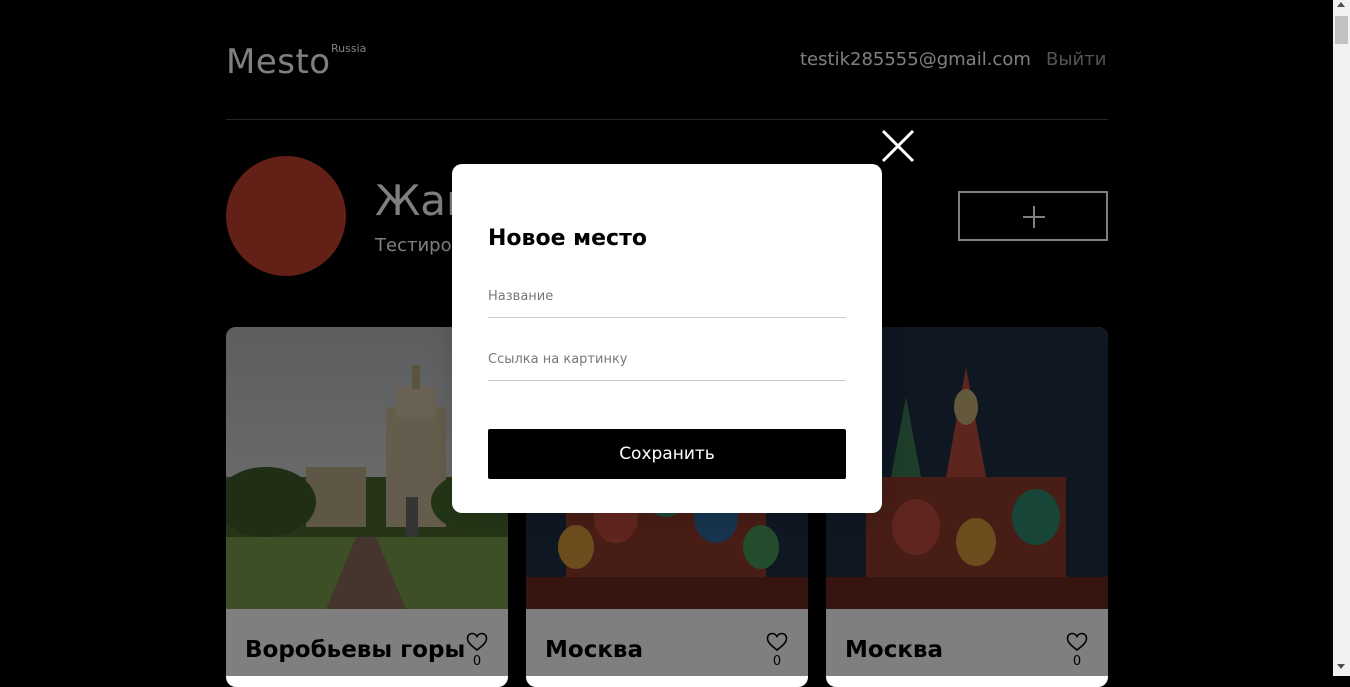 This screenshot has height=687, width=1350. I want to click on scroll-down-arrow-icon, so click(1341, 666).